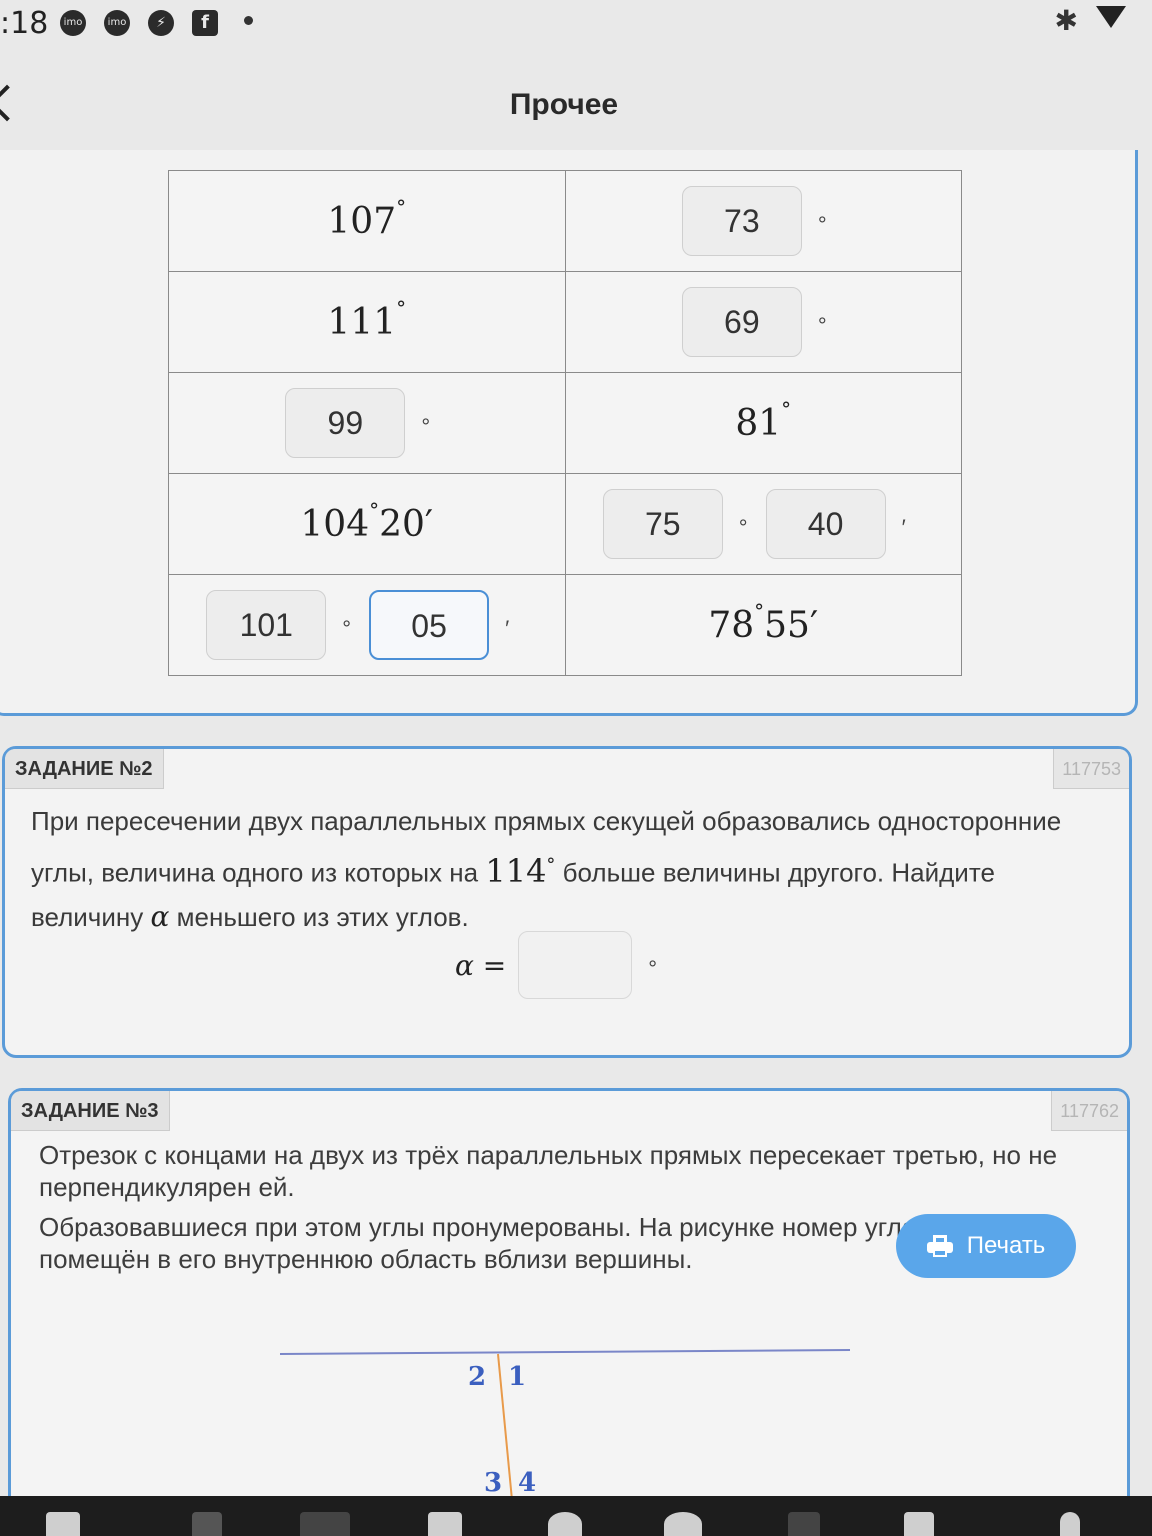 The width and height of the screenshot is (1152, 1536). I want to click on table-cell: 101 ° 05 ′, so click(367, 625).